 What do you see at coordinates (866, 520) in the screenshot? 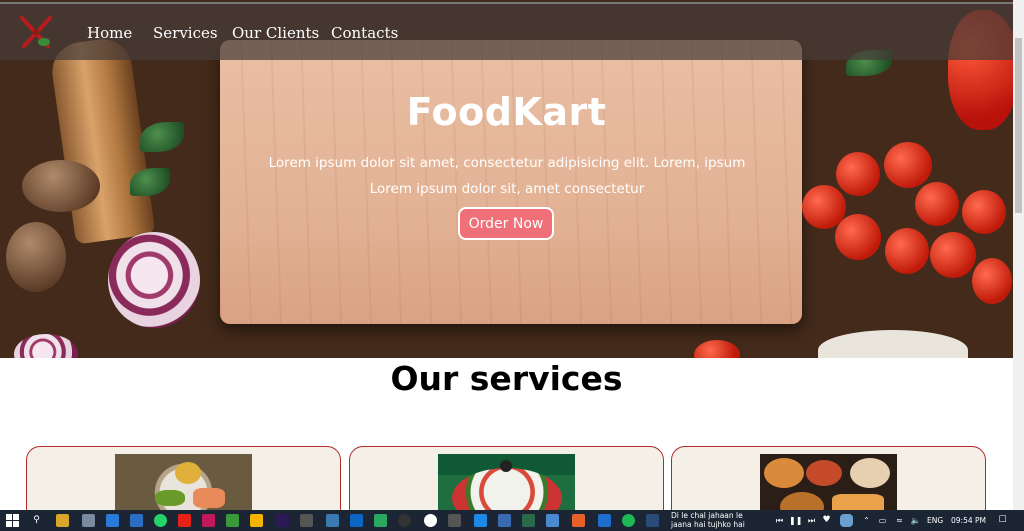
I see `chevron-up-icon: ⌃` at bounding box center [866, 520].